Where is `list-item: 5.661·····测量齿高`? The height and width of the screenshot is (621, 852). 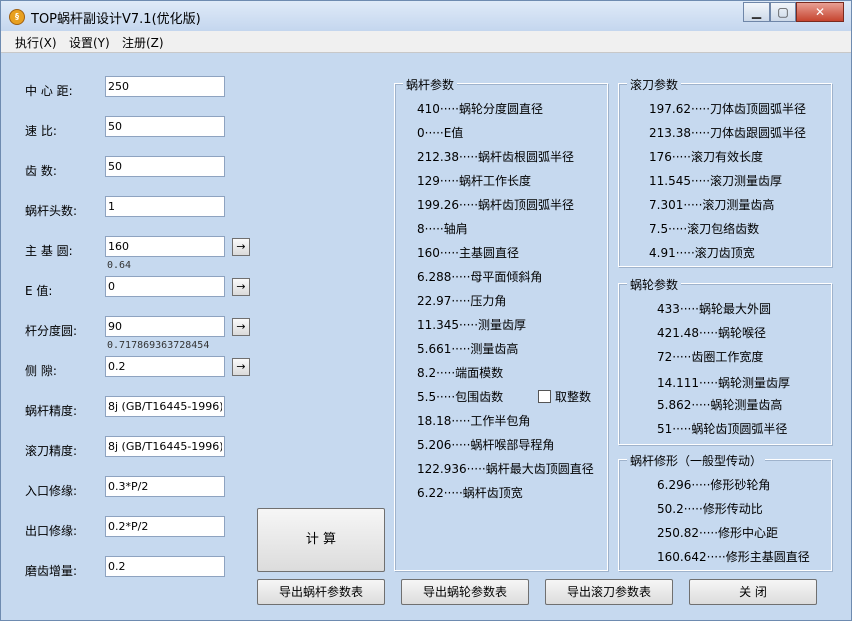 list-item: 5.661·····测量齿高 is located at coordinates (468, 349).